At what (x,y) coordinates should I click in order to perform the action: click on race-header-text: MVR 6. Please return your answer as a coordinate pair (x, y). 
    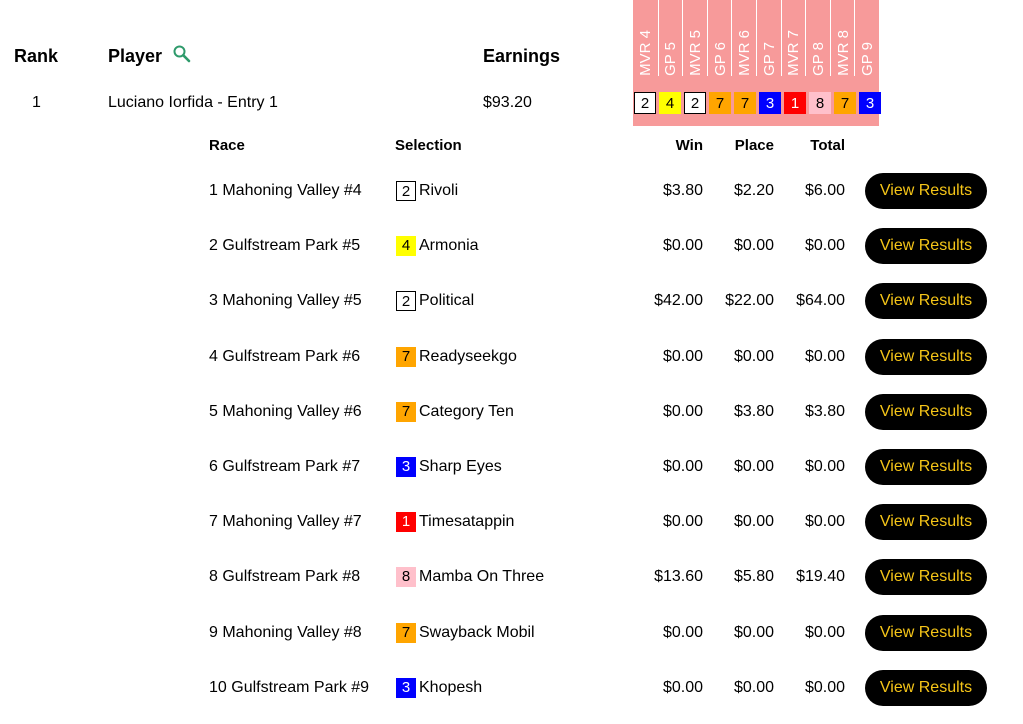
    Looking at the image, I should click on (745, 53).